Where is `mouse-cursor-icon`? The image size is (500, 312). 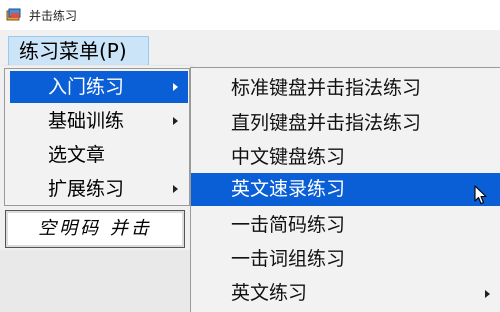
mouse-cursor-icon is located at coordinates (480, 195).